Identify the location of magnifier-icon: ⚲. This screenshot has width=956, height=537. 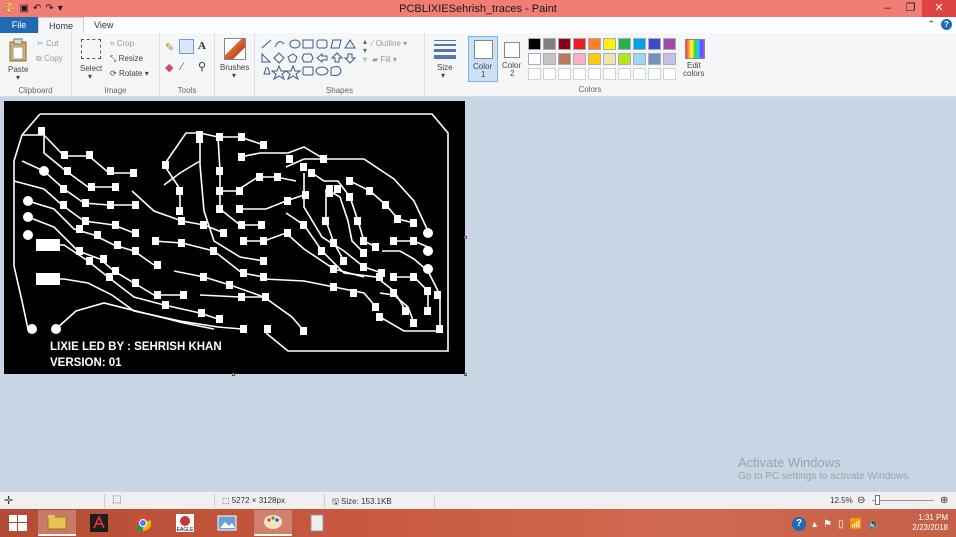
(202, 66).